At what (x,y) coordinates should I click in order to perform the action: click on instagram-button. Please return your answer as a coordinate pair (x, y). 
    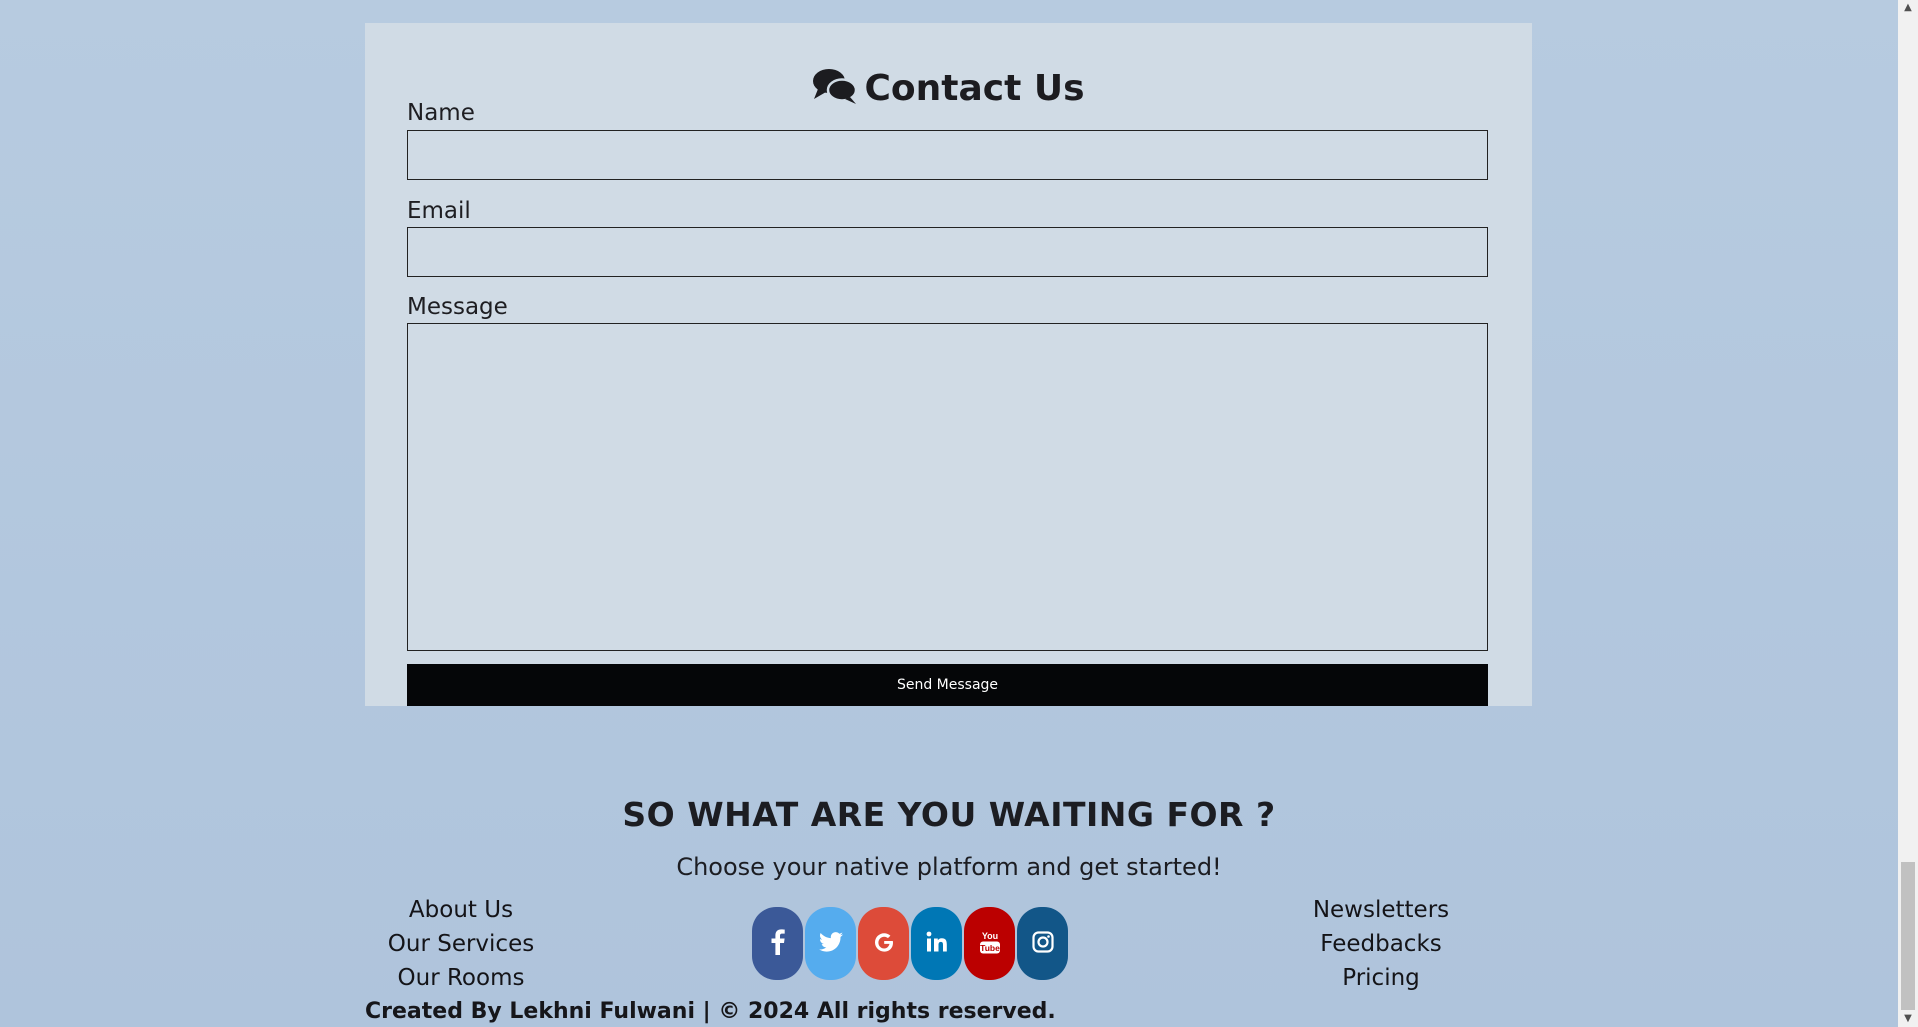
    Looking at the image, I should click on (1042, 943).